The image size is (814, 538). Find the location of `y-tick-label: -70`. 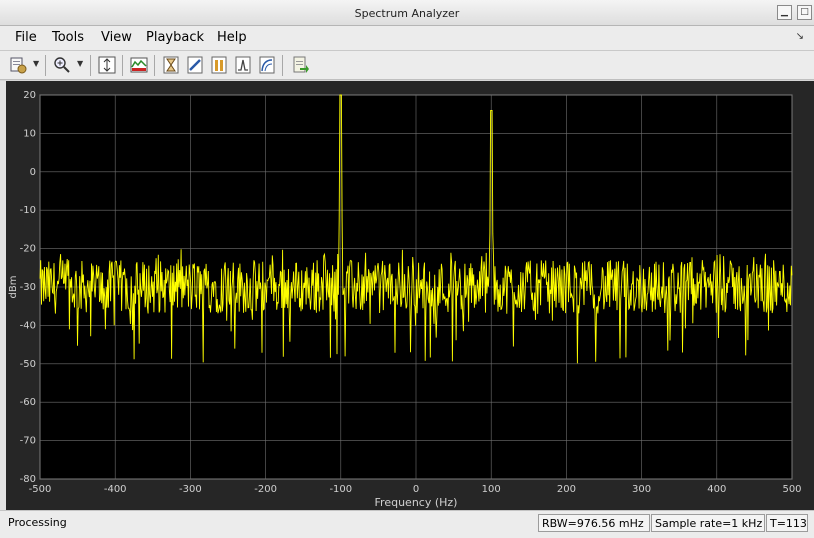

y-tick-label: -70 is located at coordinates (28, 441).